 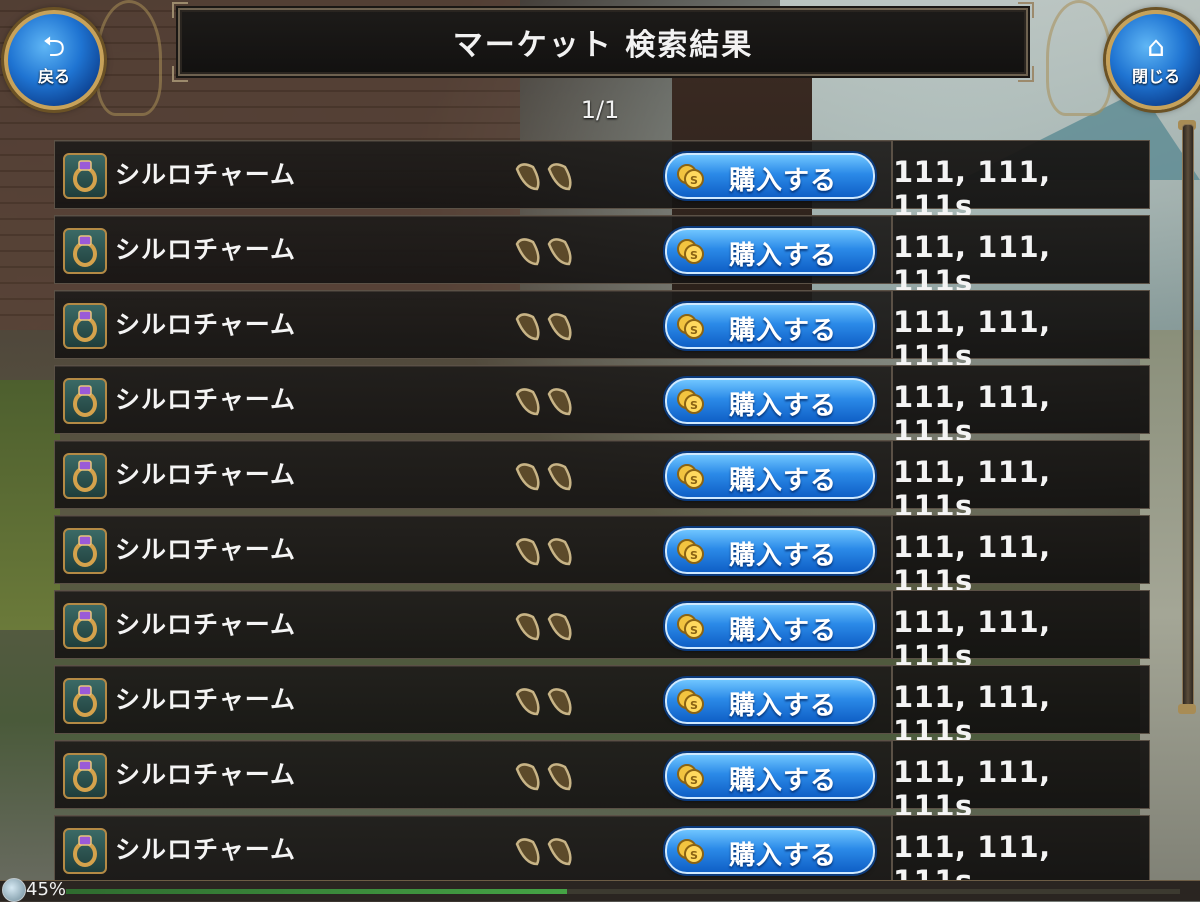 What do you see at coordinates (14, 890) in the screenshot?
I see `battery-icon` at bounding box center [14, 890].